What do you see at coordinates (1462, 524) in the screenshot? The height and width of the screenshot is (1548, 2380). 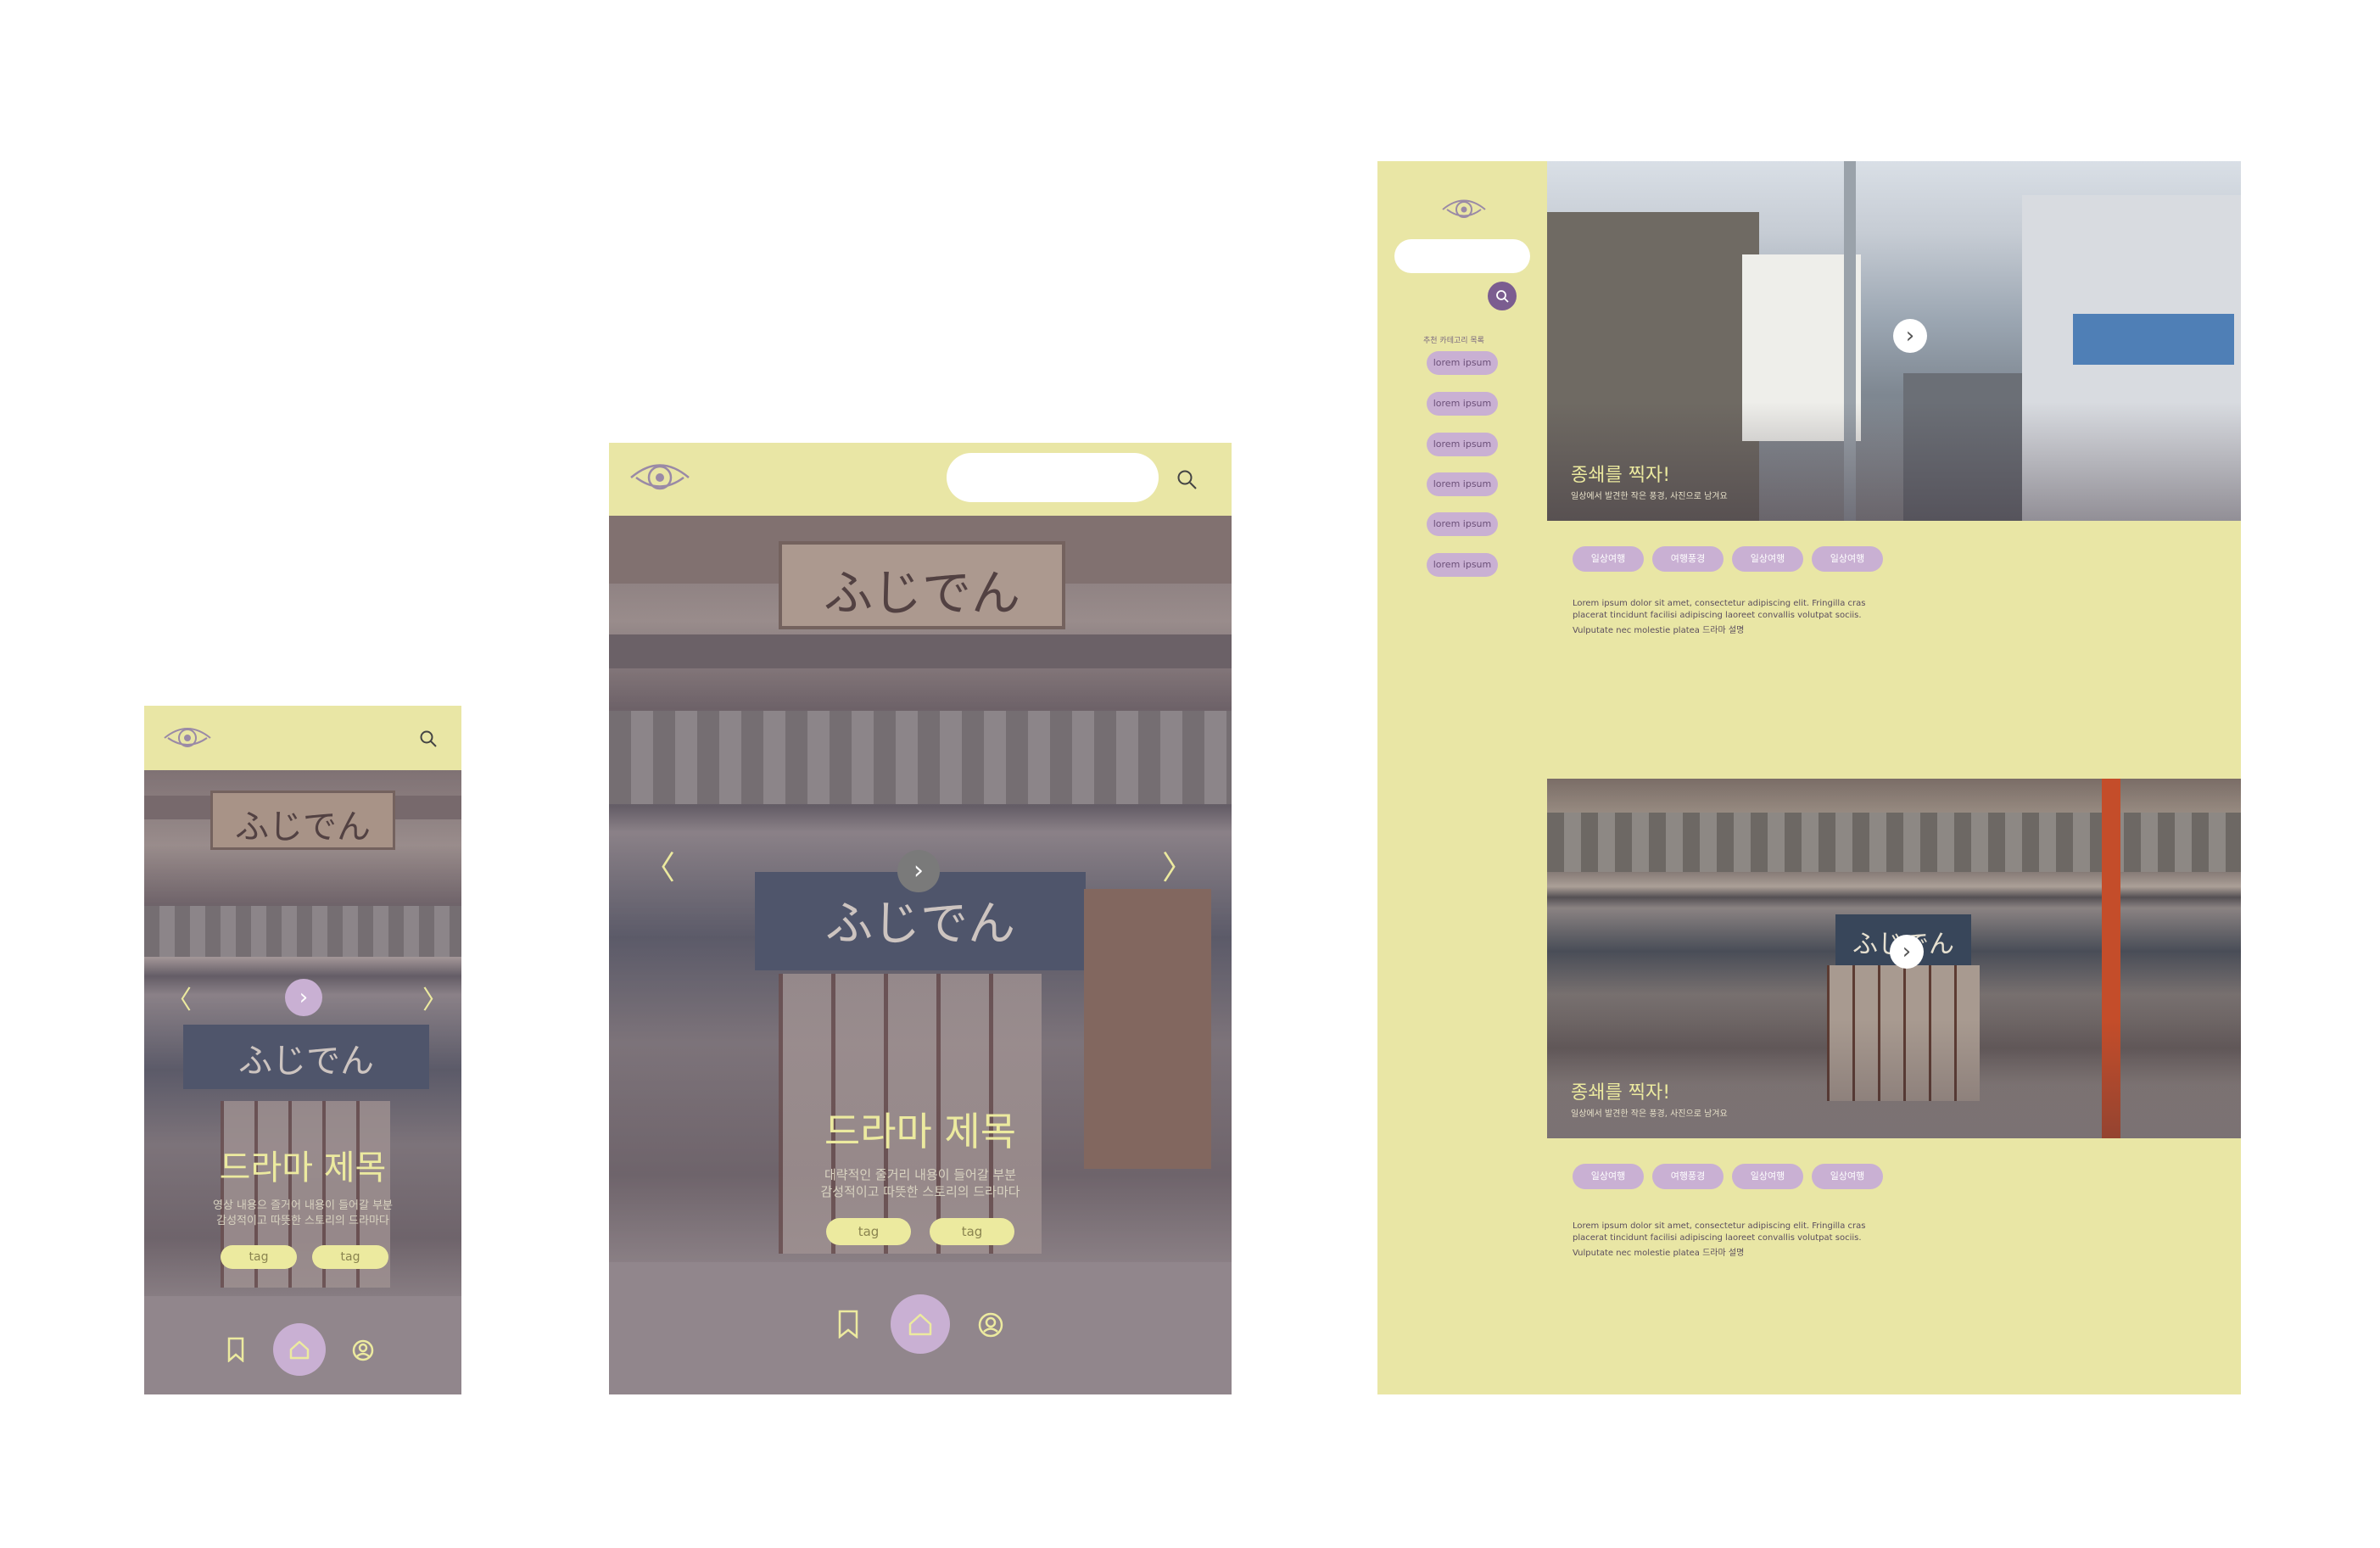 I see `sidebar-item-5: lorem ipsum` at bounding box center [1462, 524].